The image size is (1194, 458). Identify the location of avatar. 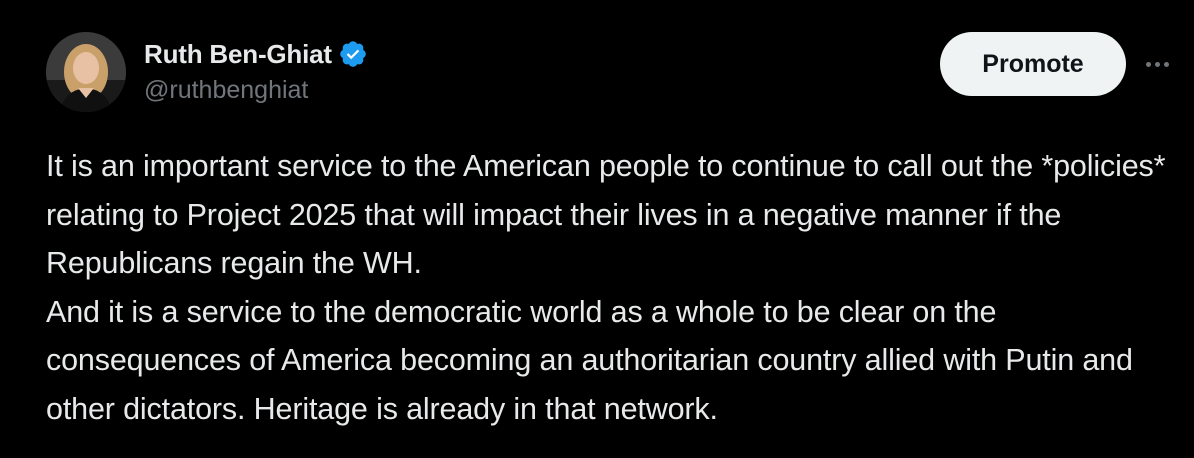
(86, 72).